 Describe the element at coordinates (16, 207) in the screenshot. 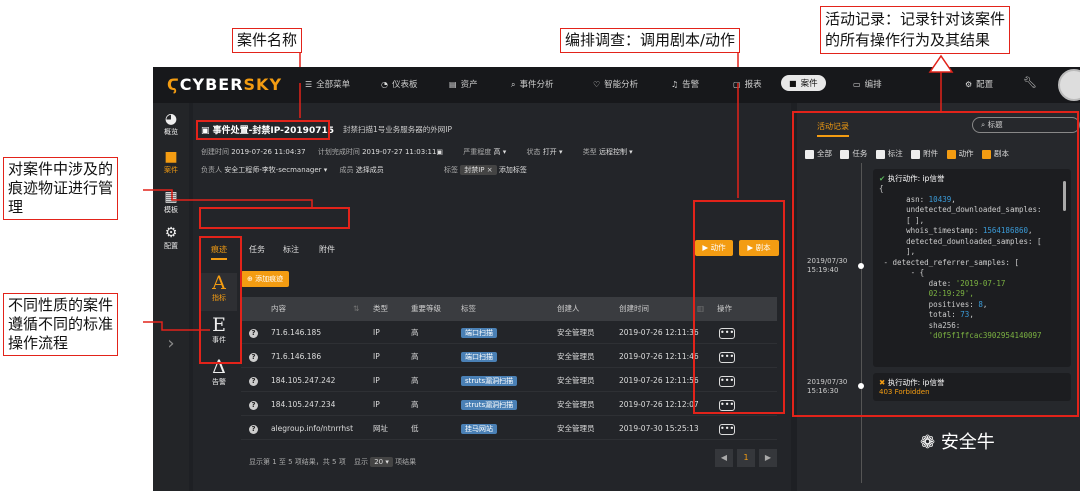

I see `annotation-line: 理` at that location.